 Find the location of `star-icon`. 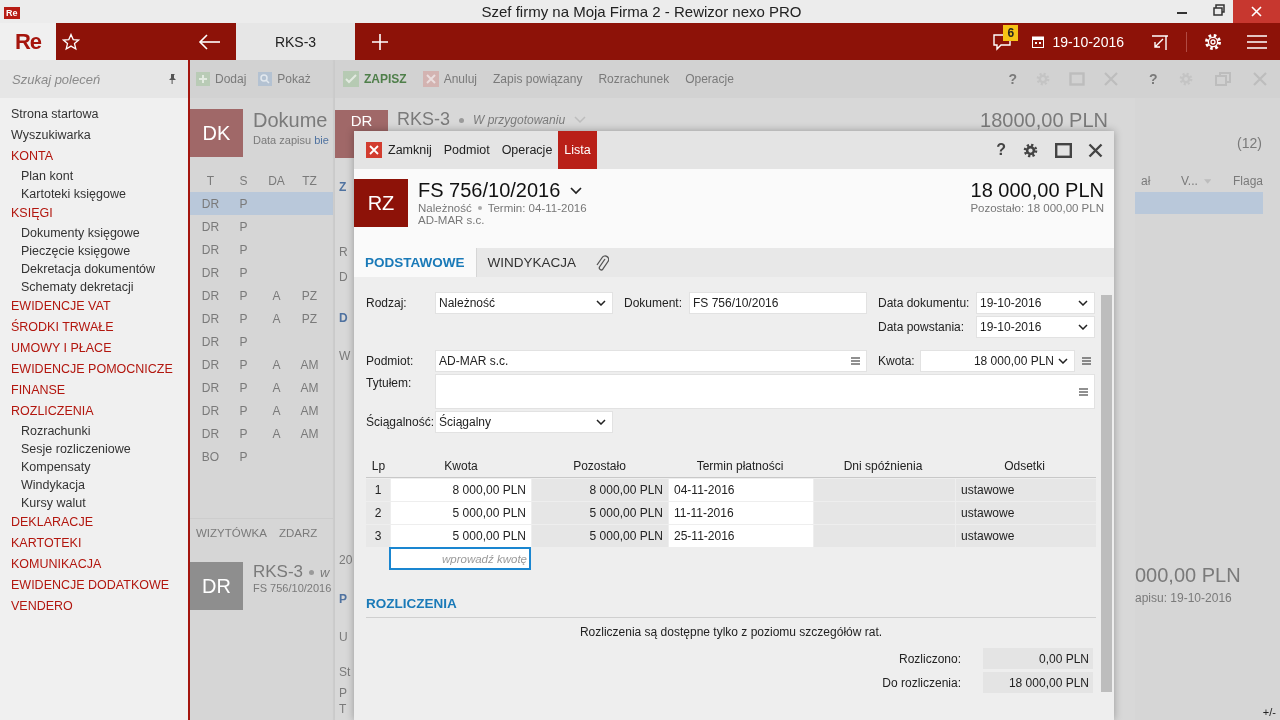

star-icon is located at coordinates (71, 41).